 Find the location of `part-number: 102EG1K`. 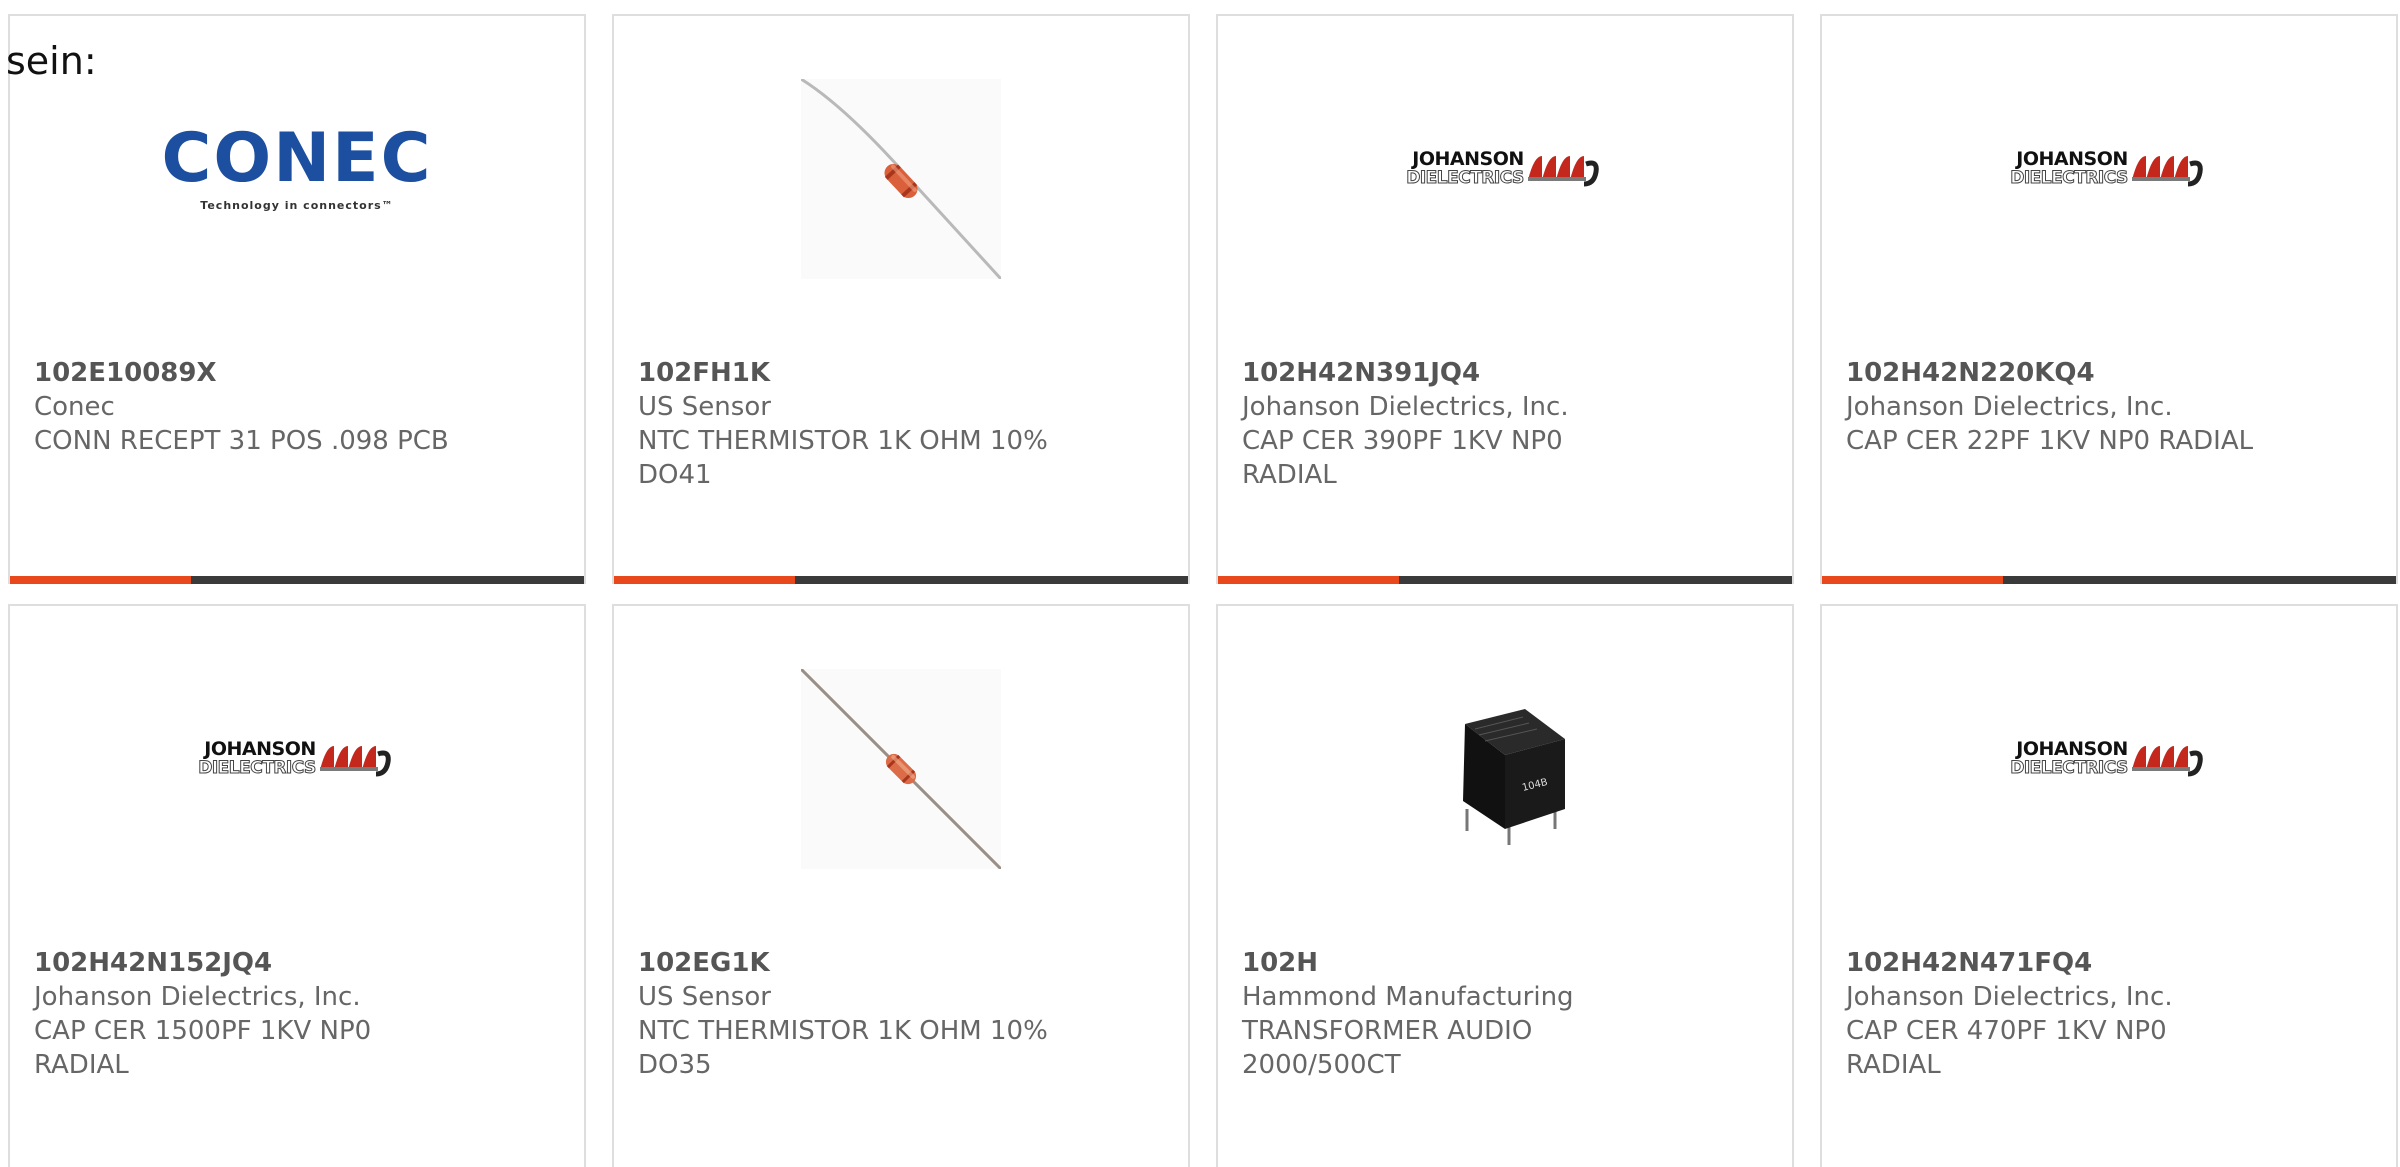

part-number: 102EG1K is located at coordinates (901, 963).